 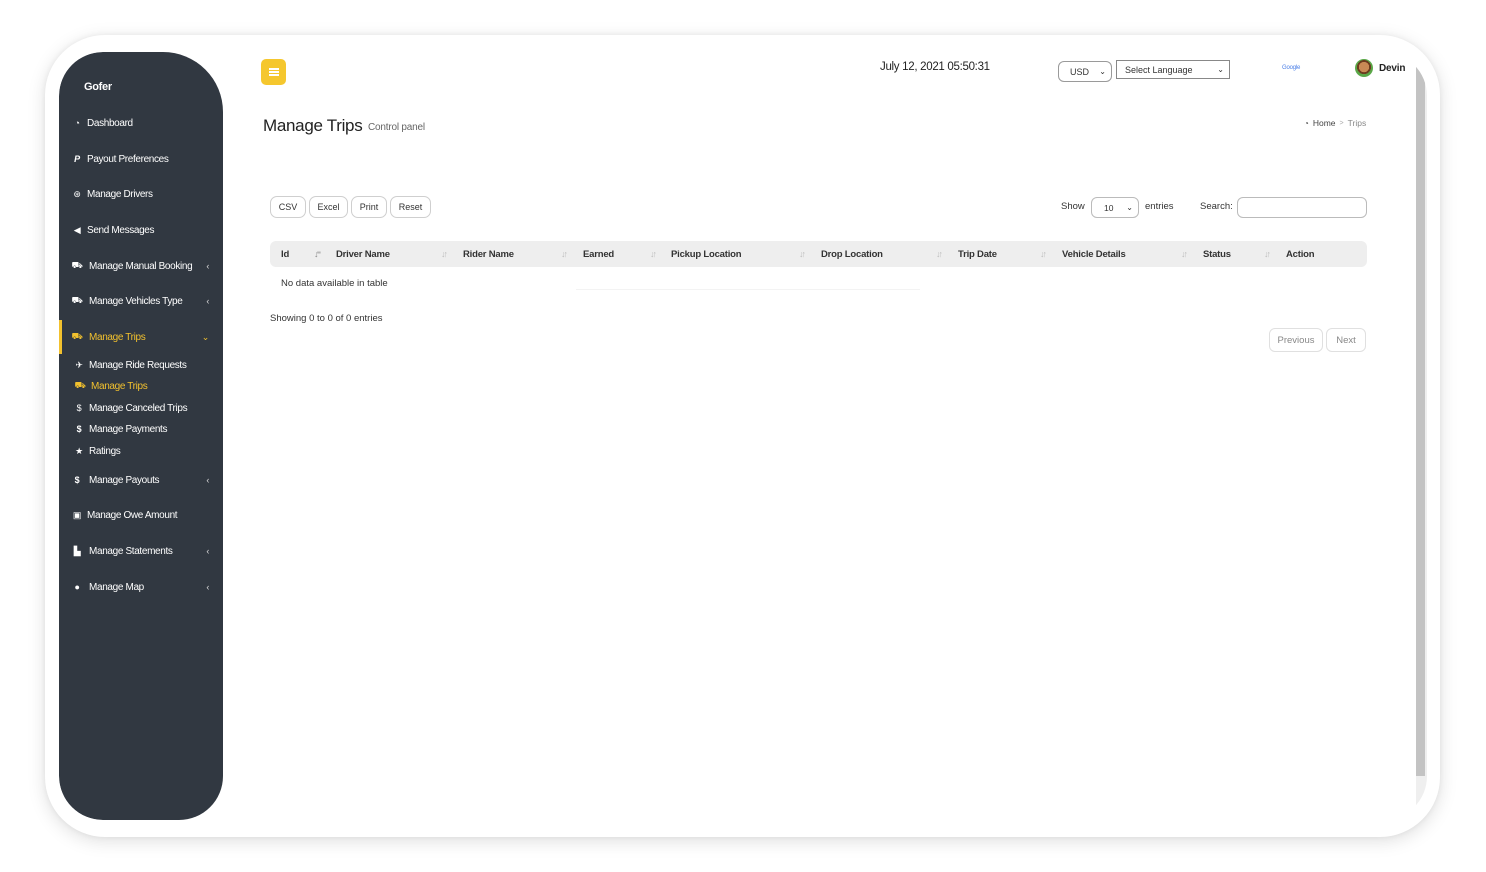 I want to click on sidebar-item-label: Manage Vehicles Type, so click(x=136, y=301).